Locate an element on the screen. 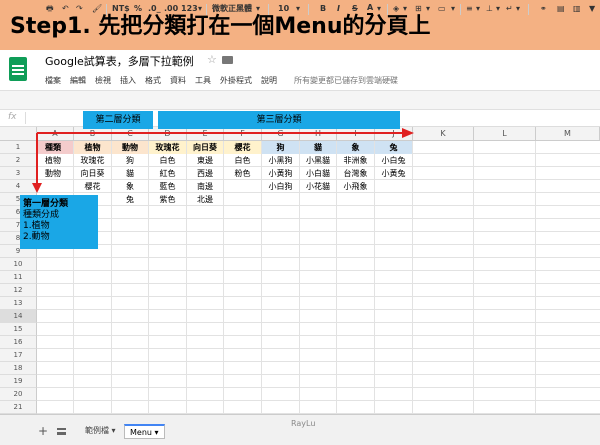  row-header: 1 is located at coordinates (18, 147).